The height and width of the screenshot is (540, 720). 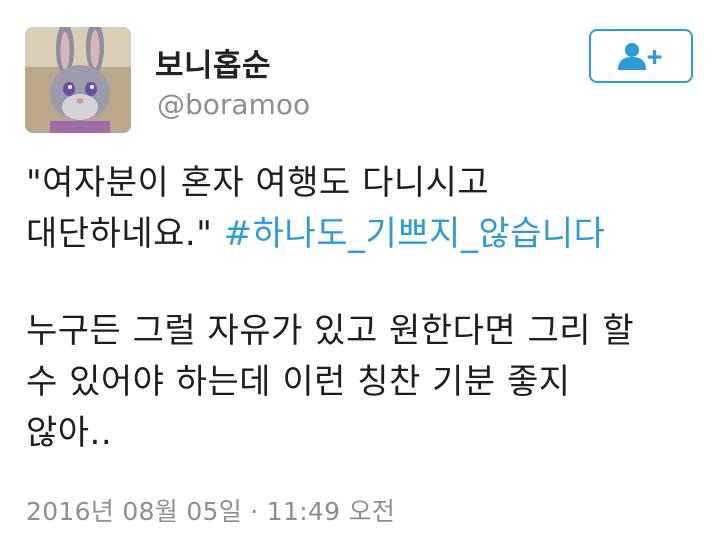 I want to click on hashtag-link: #하나도_기쁘지_않습니다, so click(x=415, y=234).